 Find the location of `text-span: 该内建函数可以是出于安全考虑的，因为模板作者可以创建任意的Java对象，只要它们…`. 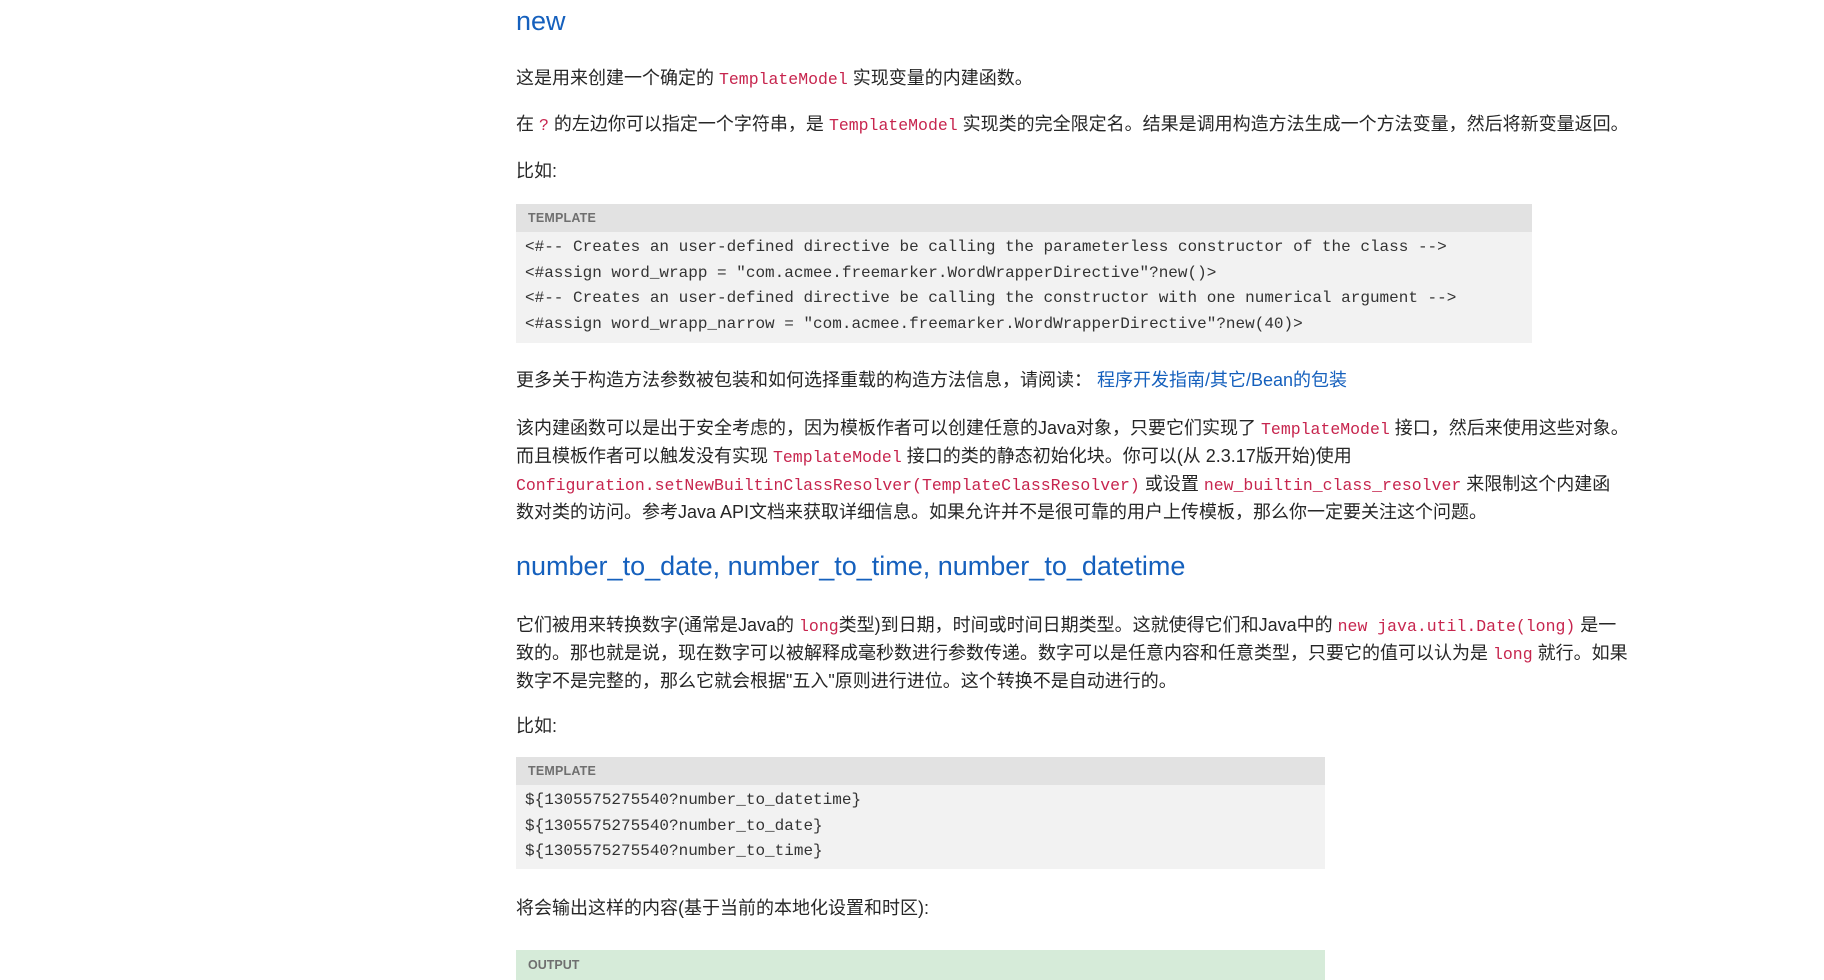

text-span: 该内建函数可以是出于安全考虑的，因为模板作者可以创建任意的Java对象，只要它们… is located at coordinates (889, 428).